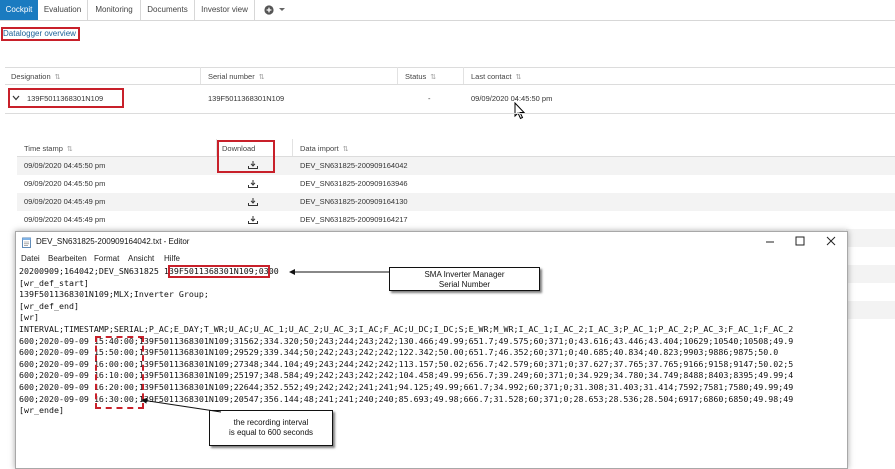 This screenshot has width=895, height=469. Describe the element at coordinates (429, 98) in the screenshot. I see `device-status: -` at that location.